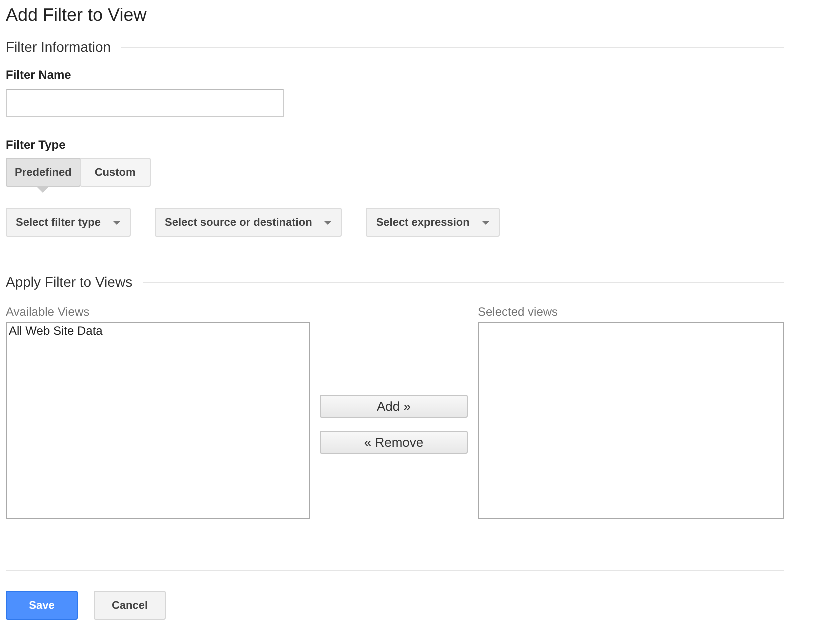 This screenshot has height=639, width=822. Describe the element at coordinates (77, 15) in the screenshot. I see `page-title: Add Filter to View` at that location.